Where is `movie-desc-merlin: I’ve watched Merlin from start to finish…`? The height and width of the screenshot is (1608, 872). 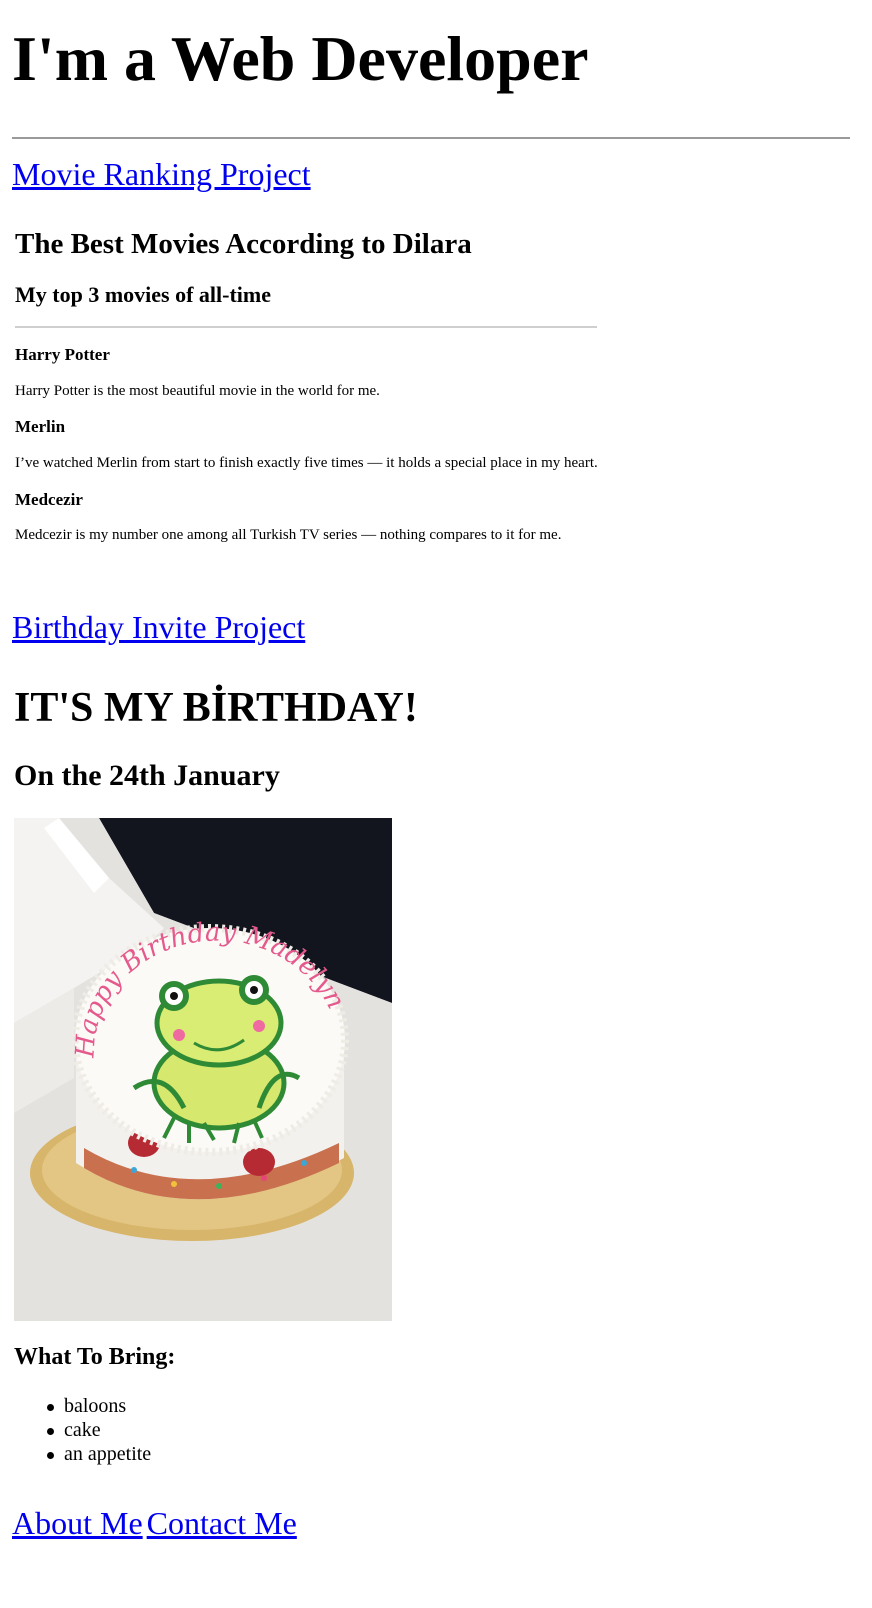 movie-desc-merlin: I’ve watched Merlin from start to finish… is located at coordinates (306, 463).